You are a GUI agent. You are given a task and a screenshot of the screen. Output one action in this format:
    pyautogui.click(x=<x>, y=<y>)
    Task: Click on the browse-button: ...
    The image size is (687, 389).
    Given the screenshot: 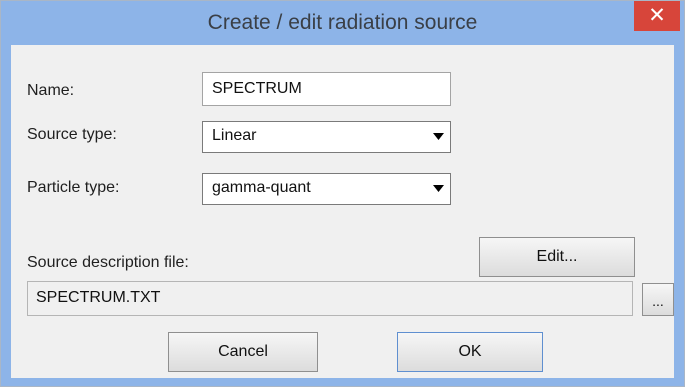 What is the action you would take?
    pyautogui.click(x=658, y=299)
    